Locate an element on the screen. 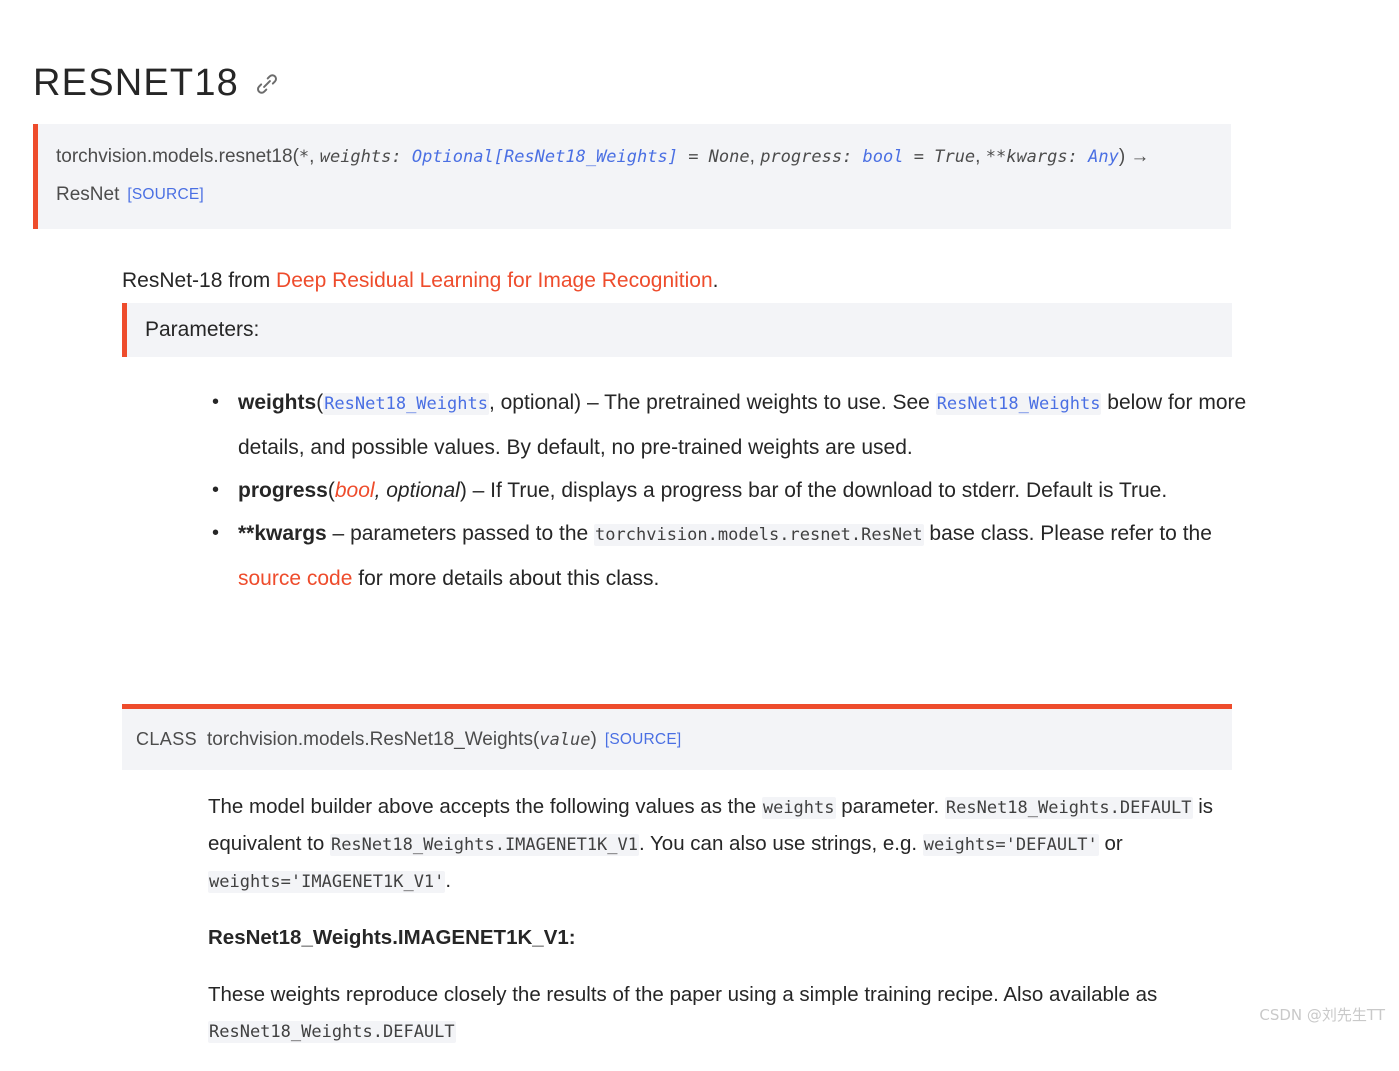 The width and height of the screenshot is (1399, 1071). class-close-paren: ) is located at coordinates (593, 739).